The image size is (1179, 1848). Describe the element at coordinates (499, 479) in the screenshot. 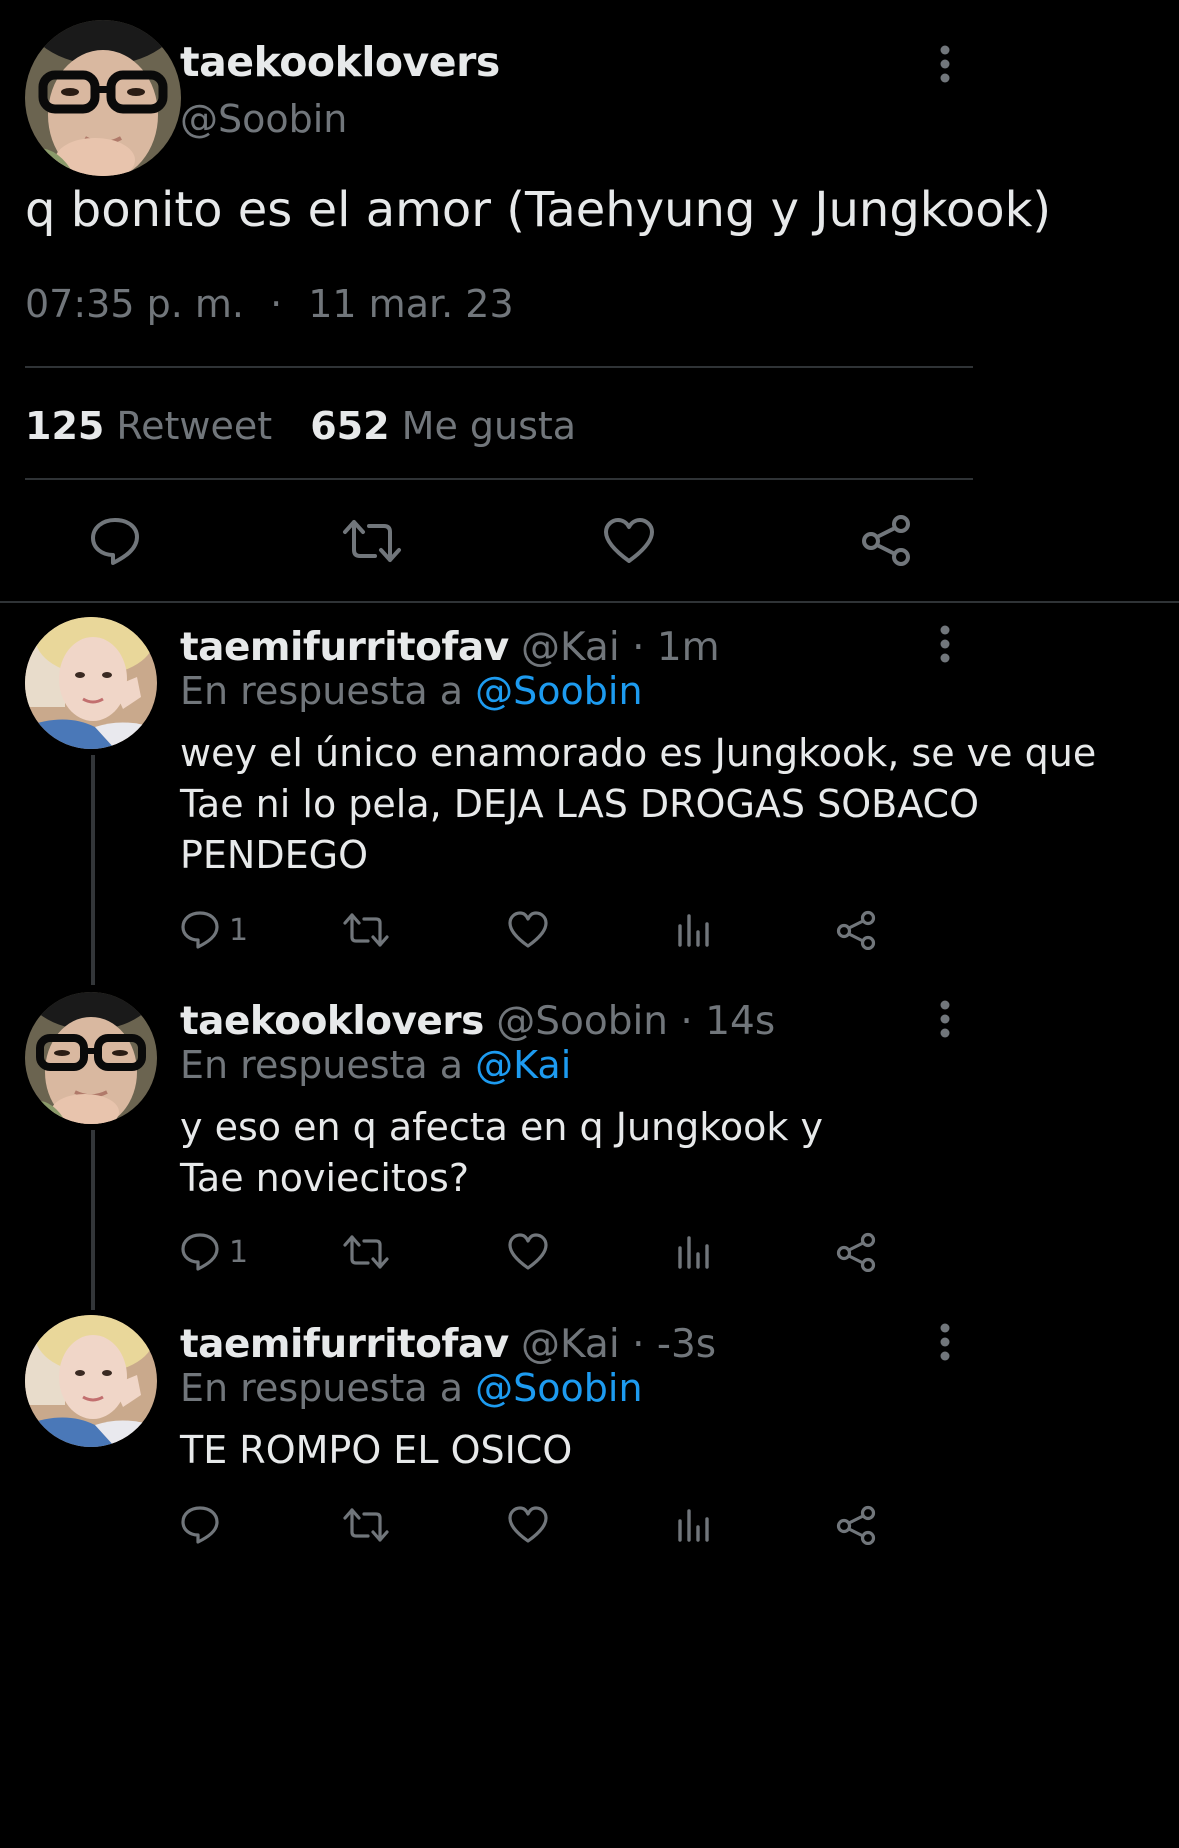

I see `divider-mid` at that location.